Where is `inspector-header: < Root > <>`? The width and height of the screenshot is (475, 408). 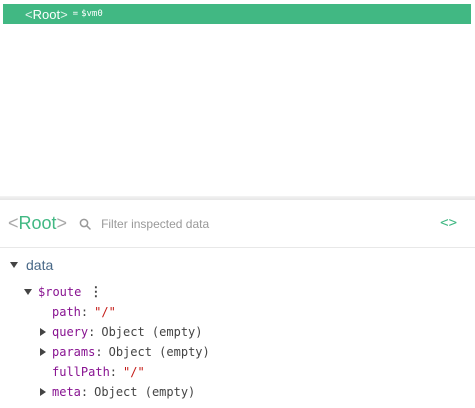 inspector-header: < Root > <> is located at coordinates (237, 224).